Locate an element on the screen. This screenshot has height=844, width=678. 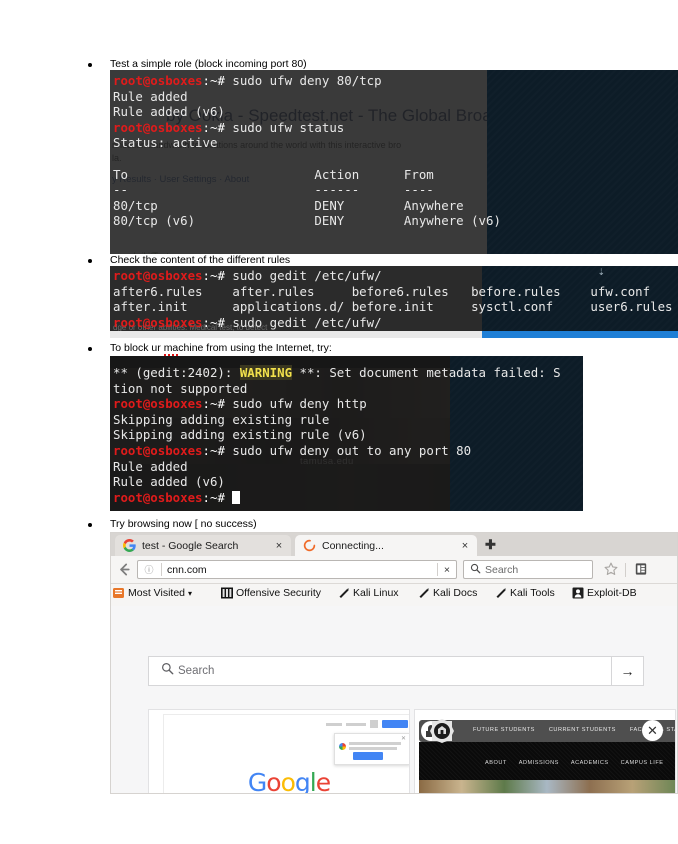
bullet-text-4: Try browsing now [ no success) is located at coordinates (183, 524).